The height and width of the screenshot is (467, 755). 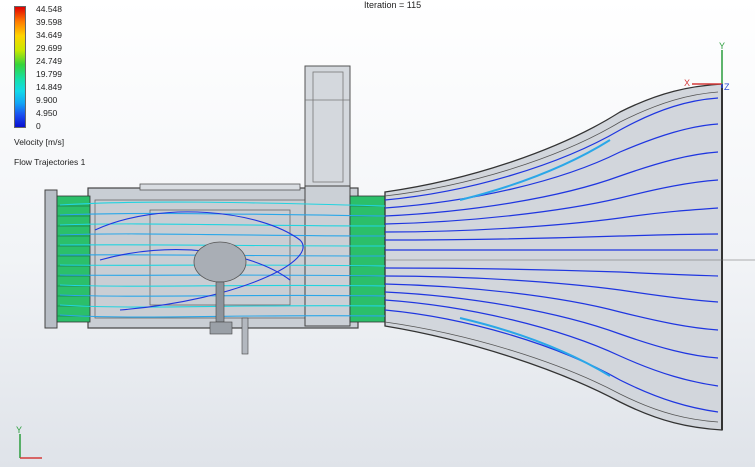 I want to click on axis-triad-bottom: Y, so click(x=29, y=442).